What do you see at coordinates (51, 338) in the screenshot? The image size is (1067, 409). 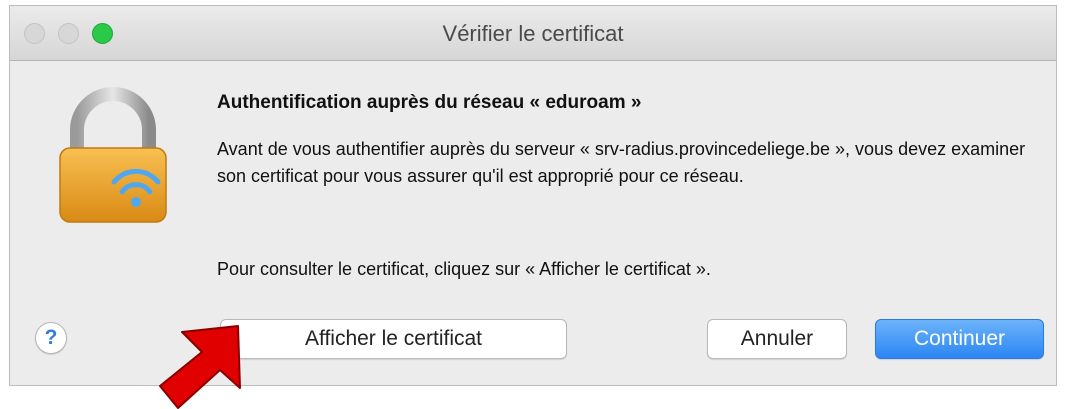 I see `help-button: ?` at bounding box center [51, 338].